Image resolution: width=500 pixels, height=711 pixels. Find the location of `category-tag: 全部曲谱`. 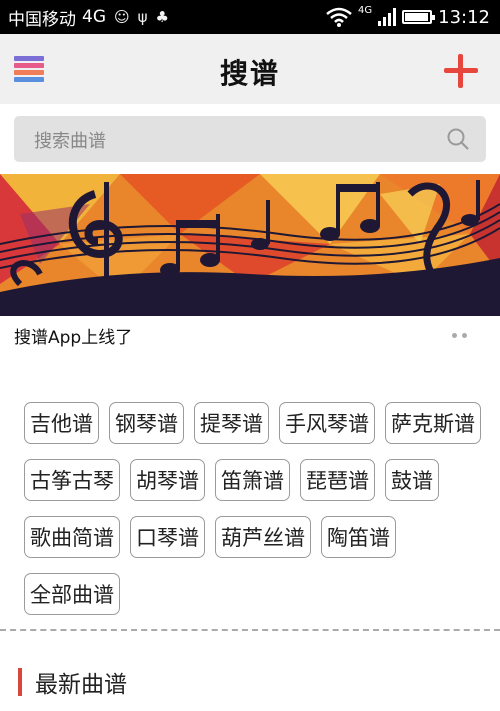

category-tag: 全部曲谱 is located at coordinates (72, 594).